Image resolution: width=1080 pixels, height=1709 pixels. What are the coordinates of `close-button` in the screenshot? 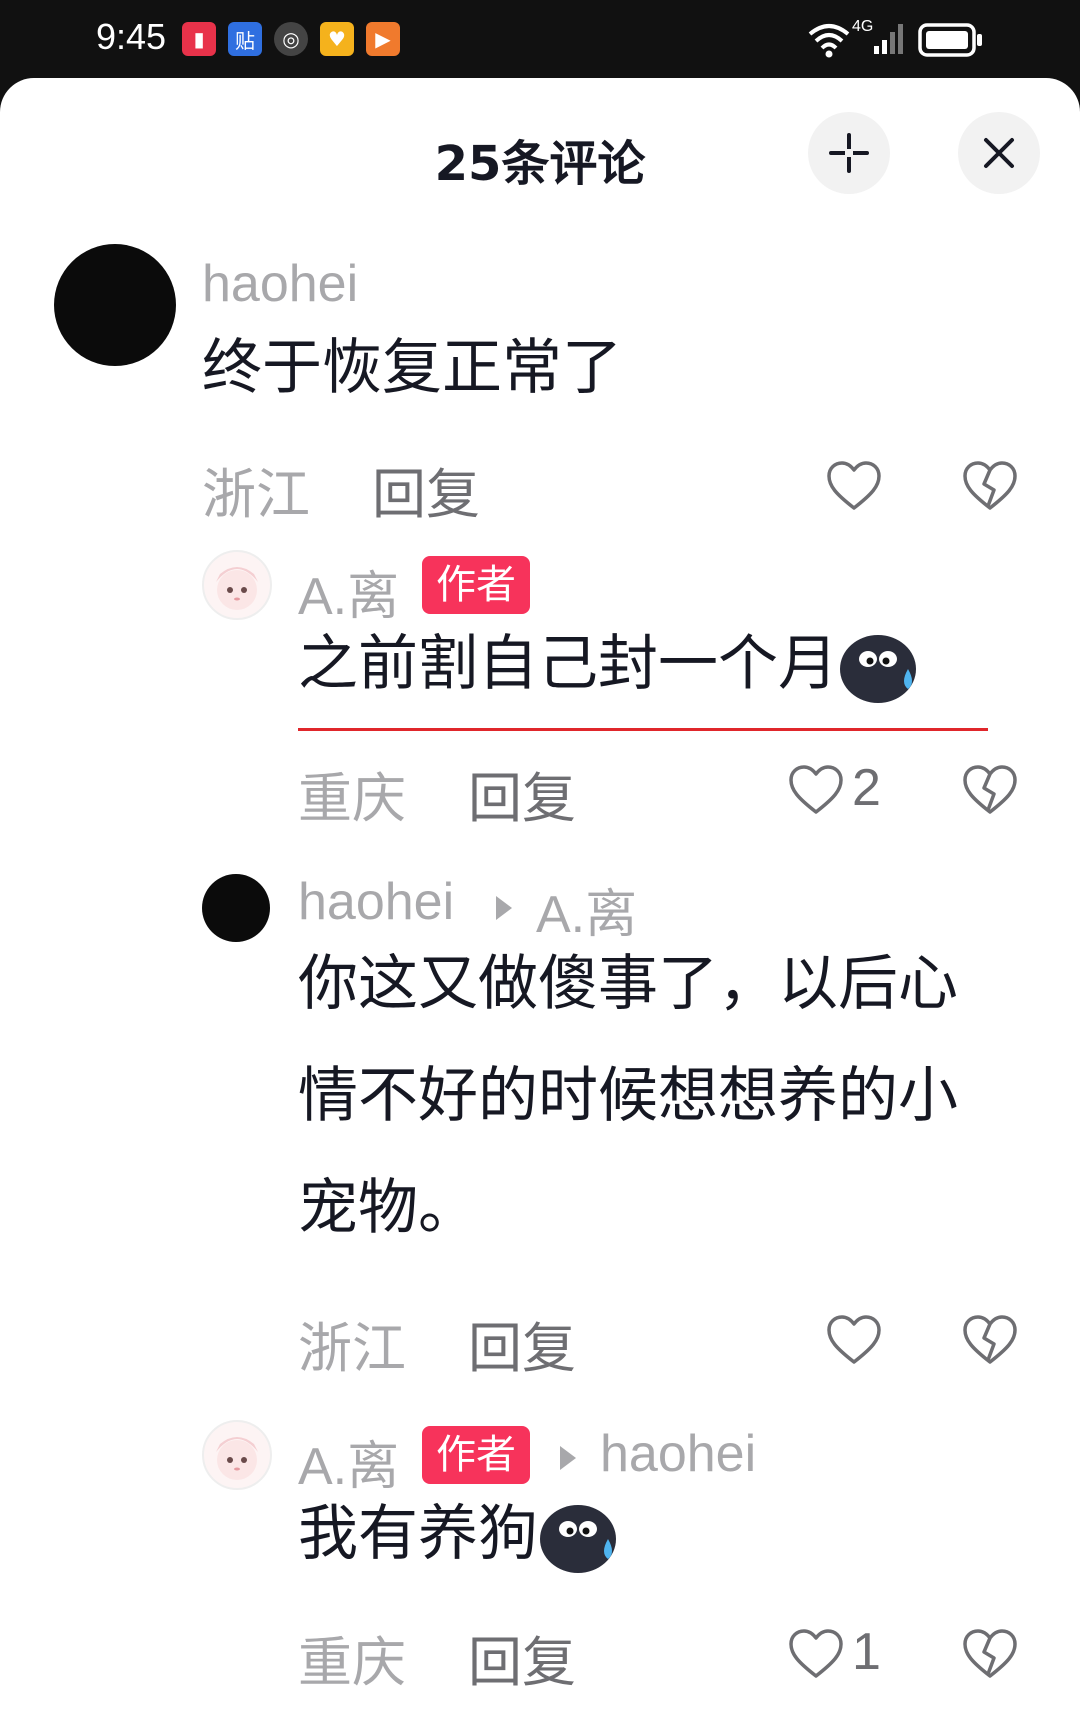 It's located at (999, 153).